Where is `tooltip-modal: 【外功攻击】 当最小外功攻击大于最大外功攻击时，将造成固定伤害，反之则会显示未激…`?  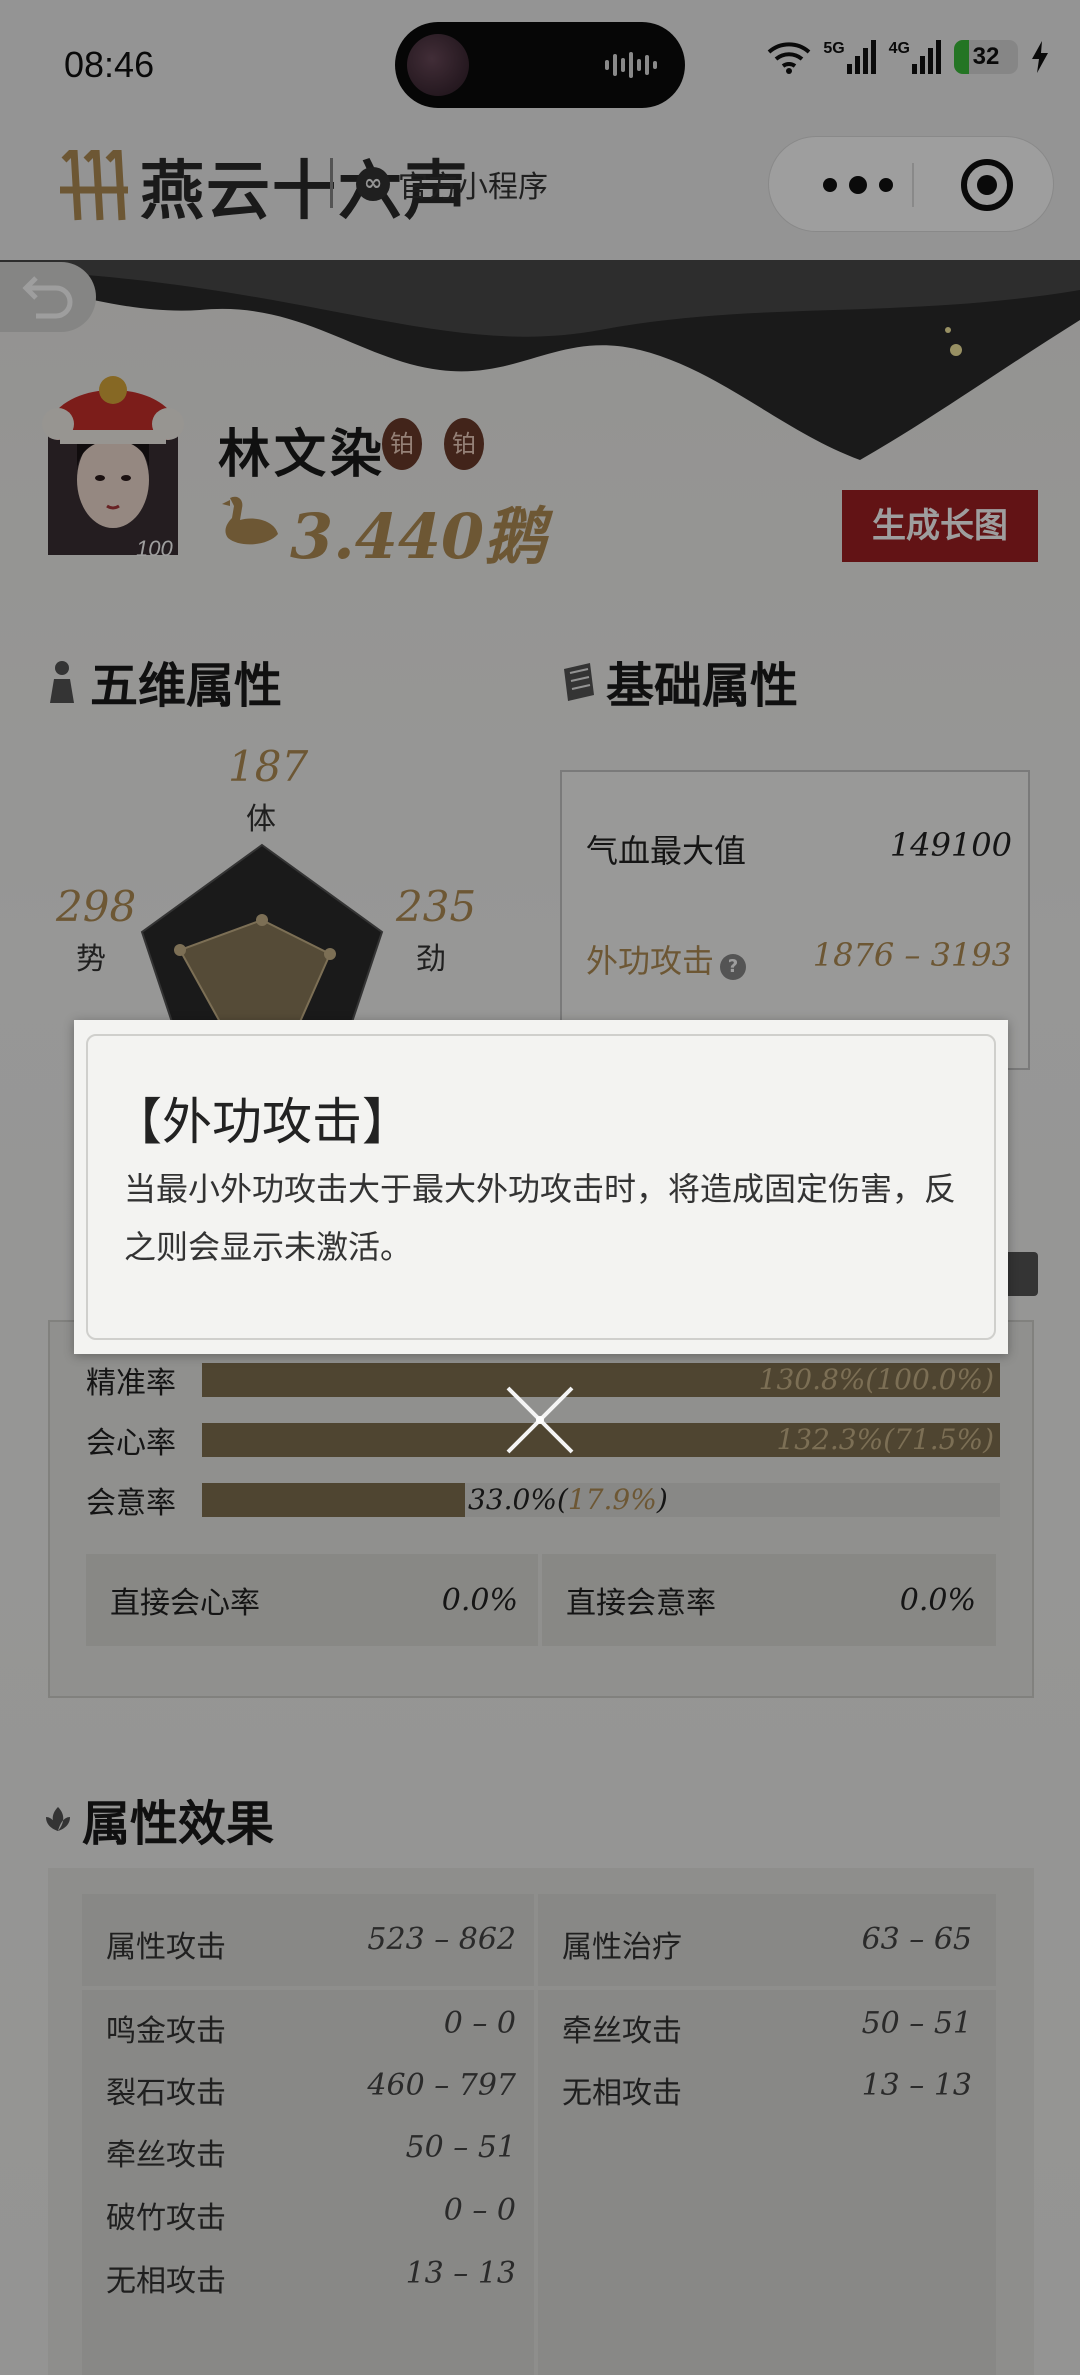 tooltip-modal: 【外功攻击】 当最小外功攻击大于最大外功攻击时，将造成固定伤害，反之则会显示未激… is located at coordinates (541, 1187).